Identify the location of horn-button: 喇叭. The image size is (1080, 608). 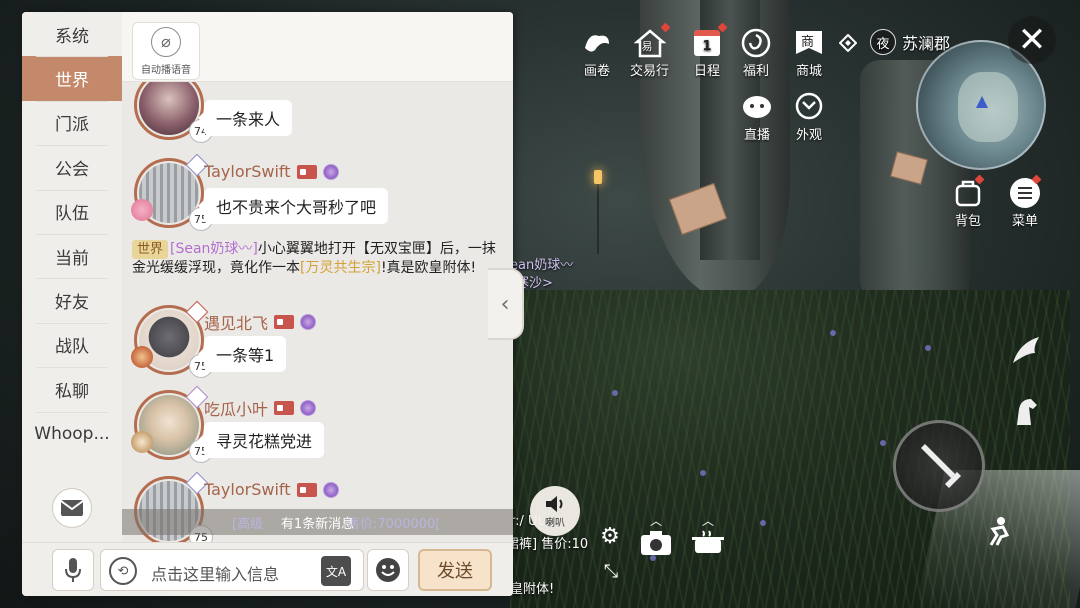
(555, 511).